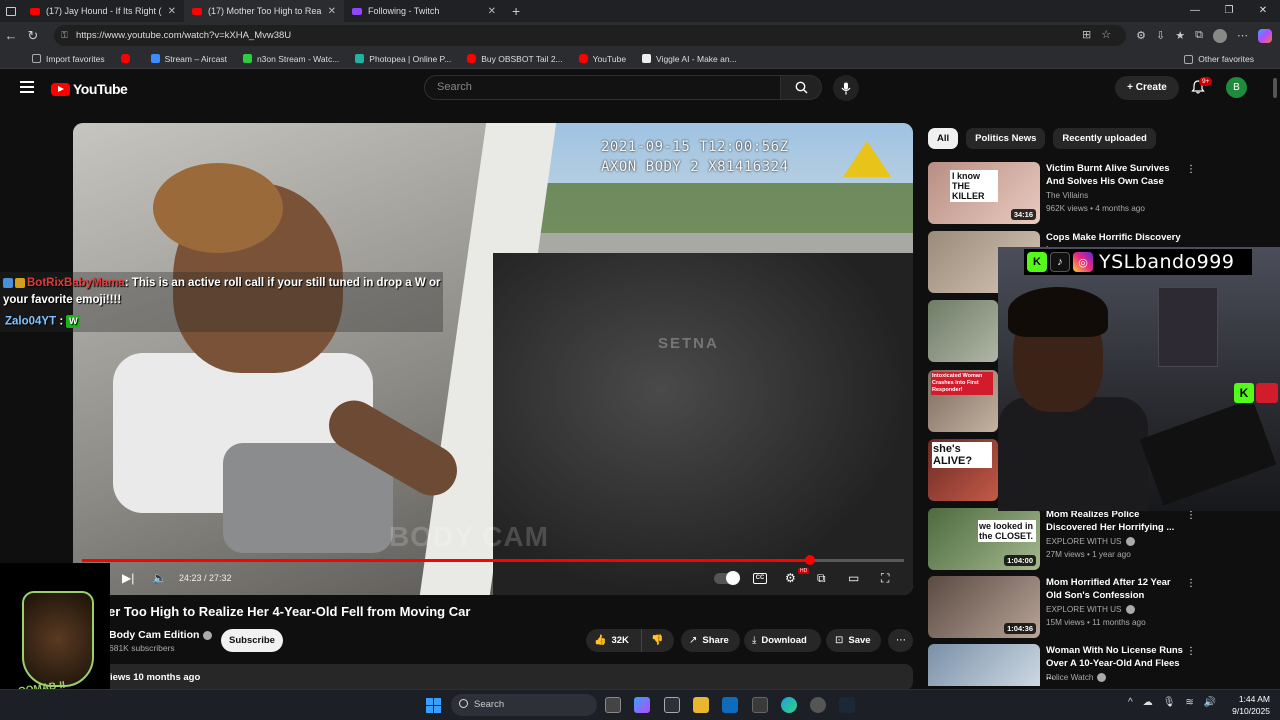 Image resolution: width=1280 pixels, height=720 pixels. I want to click on microphone-icon: 🎙, so click(1169, 702).